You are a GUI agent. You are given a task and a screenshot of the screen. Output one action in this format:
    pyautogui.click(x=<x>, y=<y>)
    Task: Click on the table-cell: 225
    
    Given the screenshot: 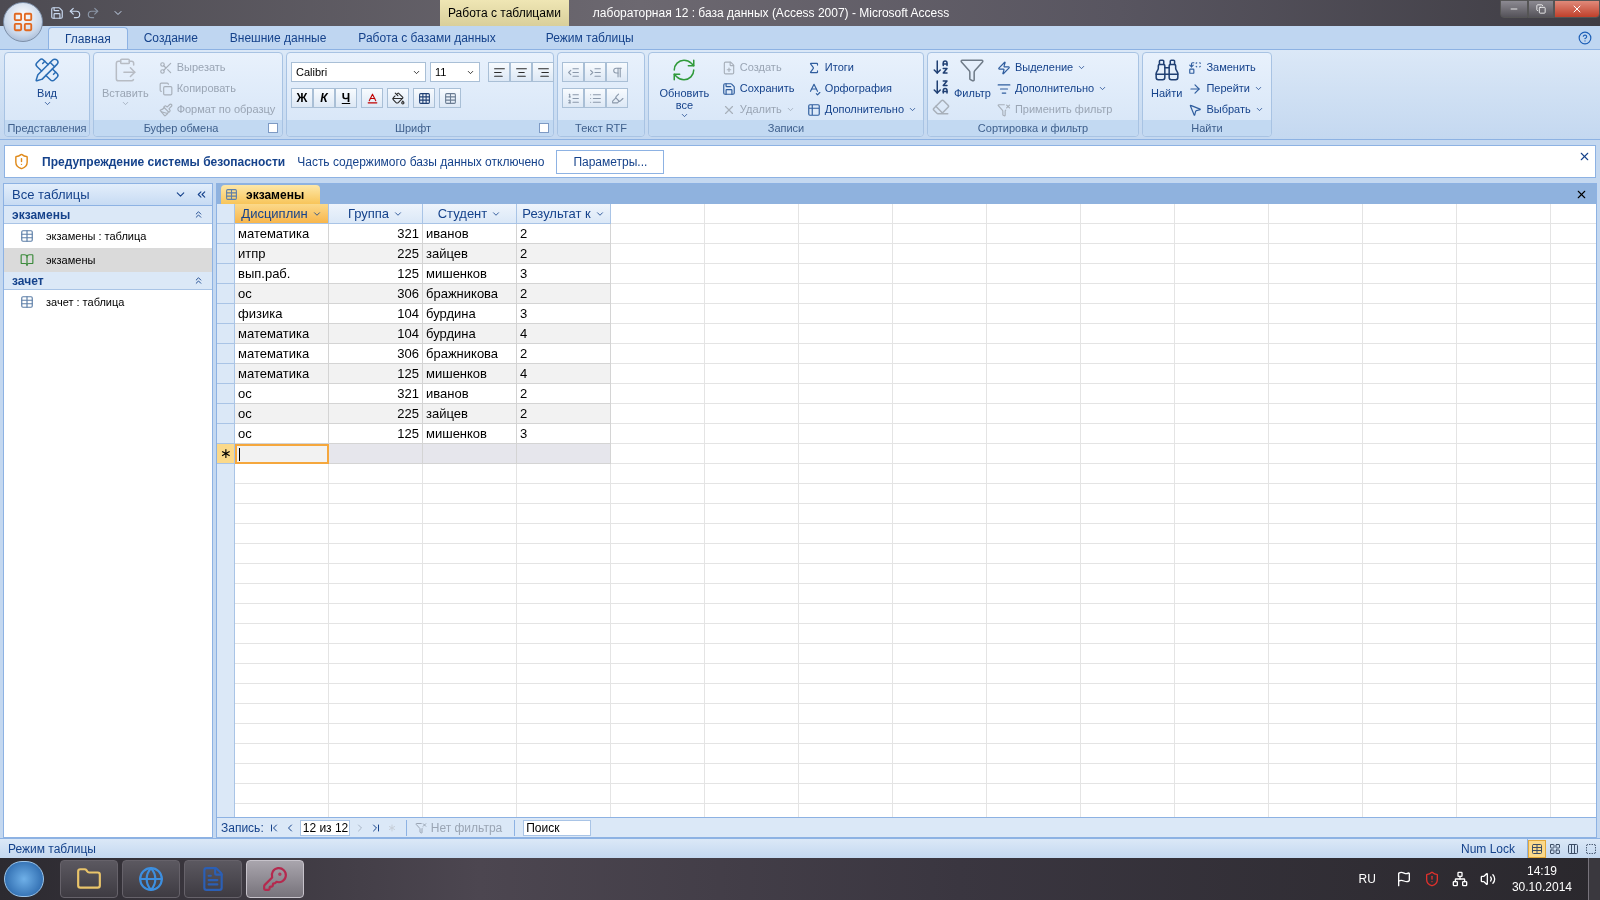 What is the action you would take?
    pyautogui.click(x=376, y=254)
    